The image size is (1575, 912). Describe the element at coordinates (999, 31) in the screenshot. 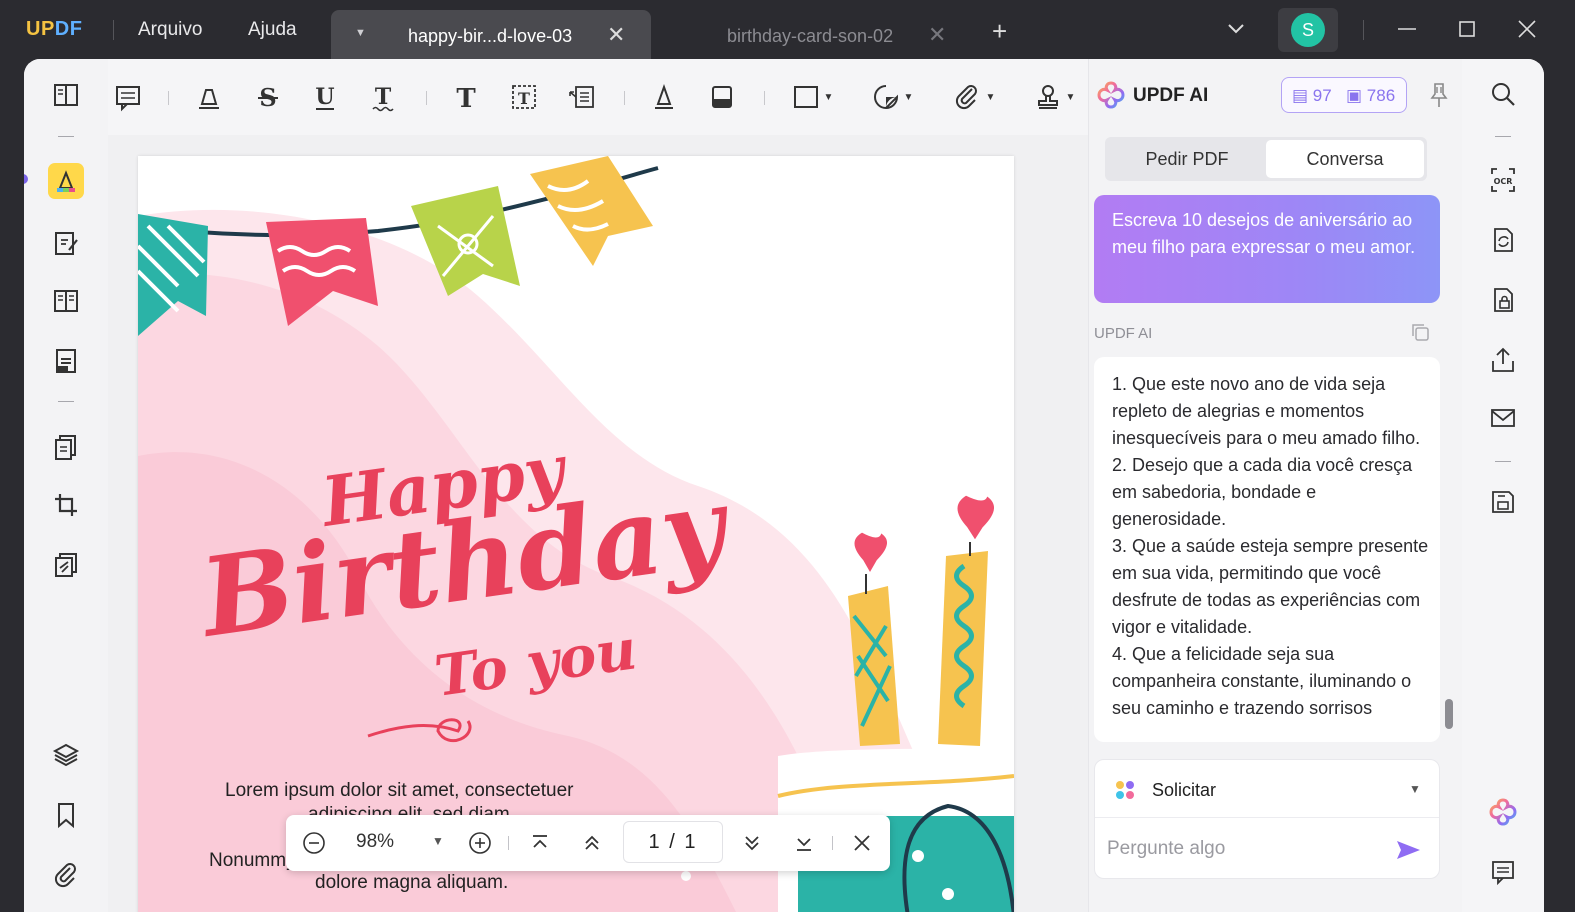

I see `new-tab-plus-icon: +` at that location.